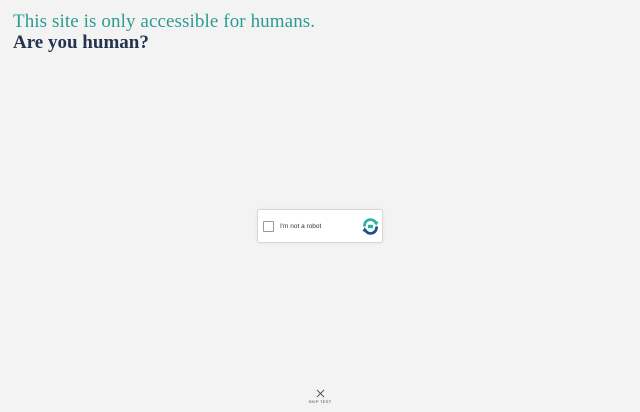 This screenshot has width=640, height=412. I want to click on captcha-logo-icon, so click(370, 226).